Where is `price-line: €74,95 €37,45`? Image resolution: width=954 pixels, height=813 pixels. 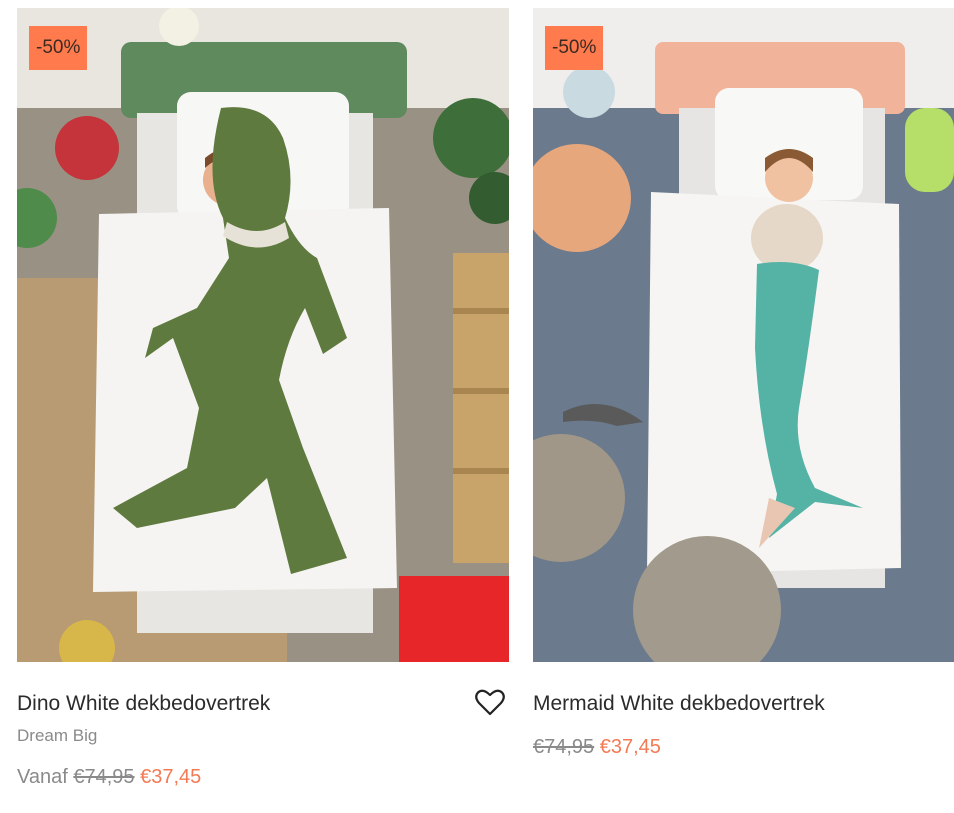
price-line: €74,95 €37,45 is located at coordinates (597, 747).